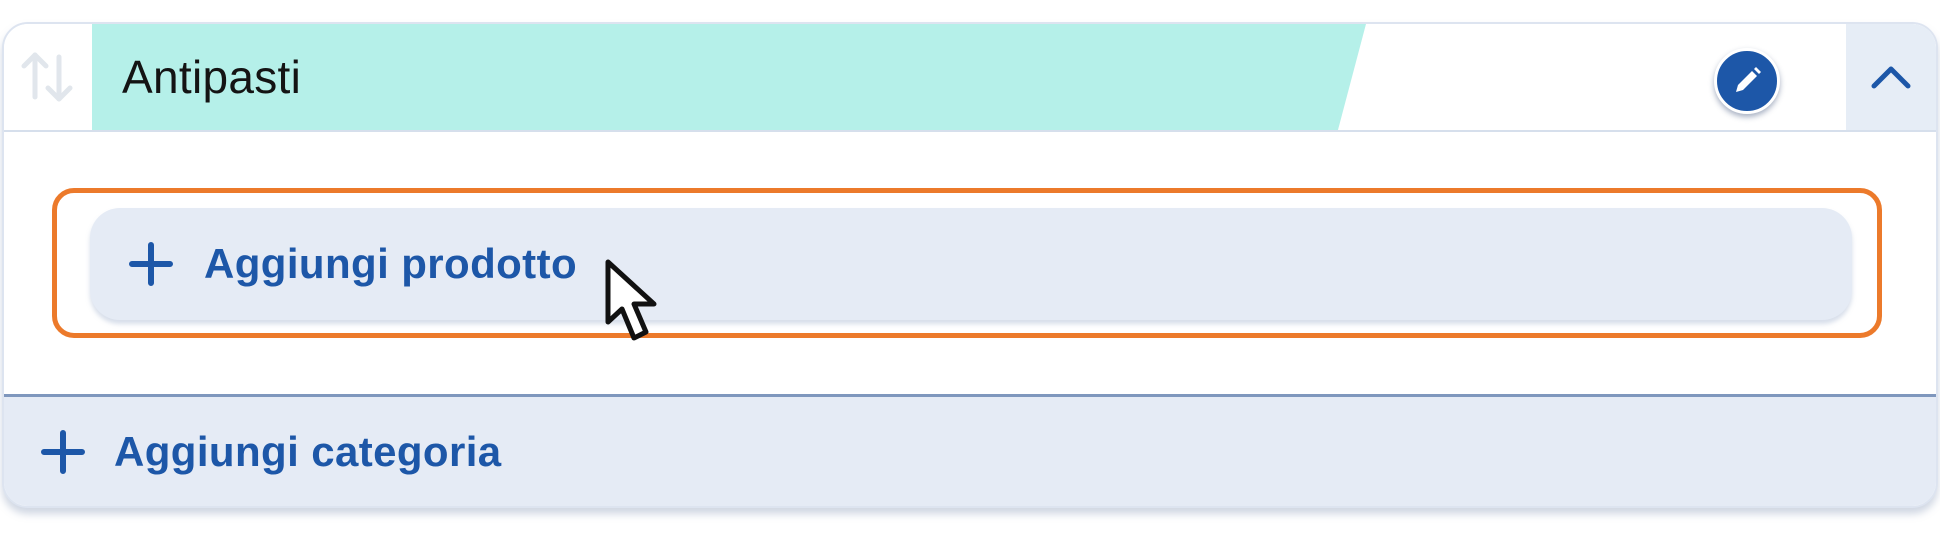  I want to click on collapse-button, so click(1891, 77).